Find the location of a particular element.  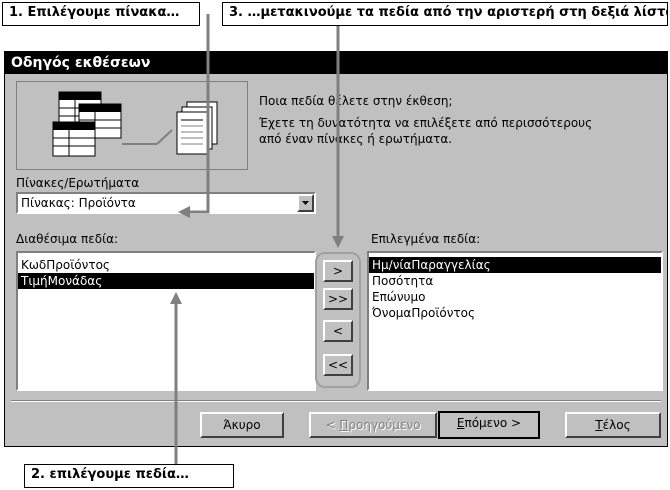

tables-queries-label: Πίνακες/Ερωτήματα is located at coordinates (78, 183).